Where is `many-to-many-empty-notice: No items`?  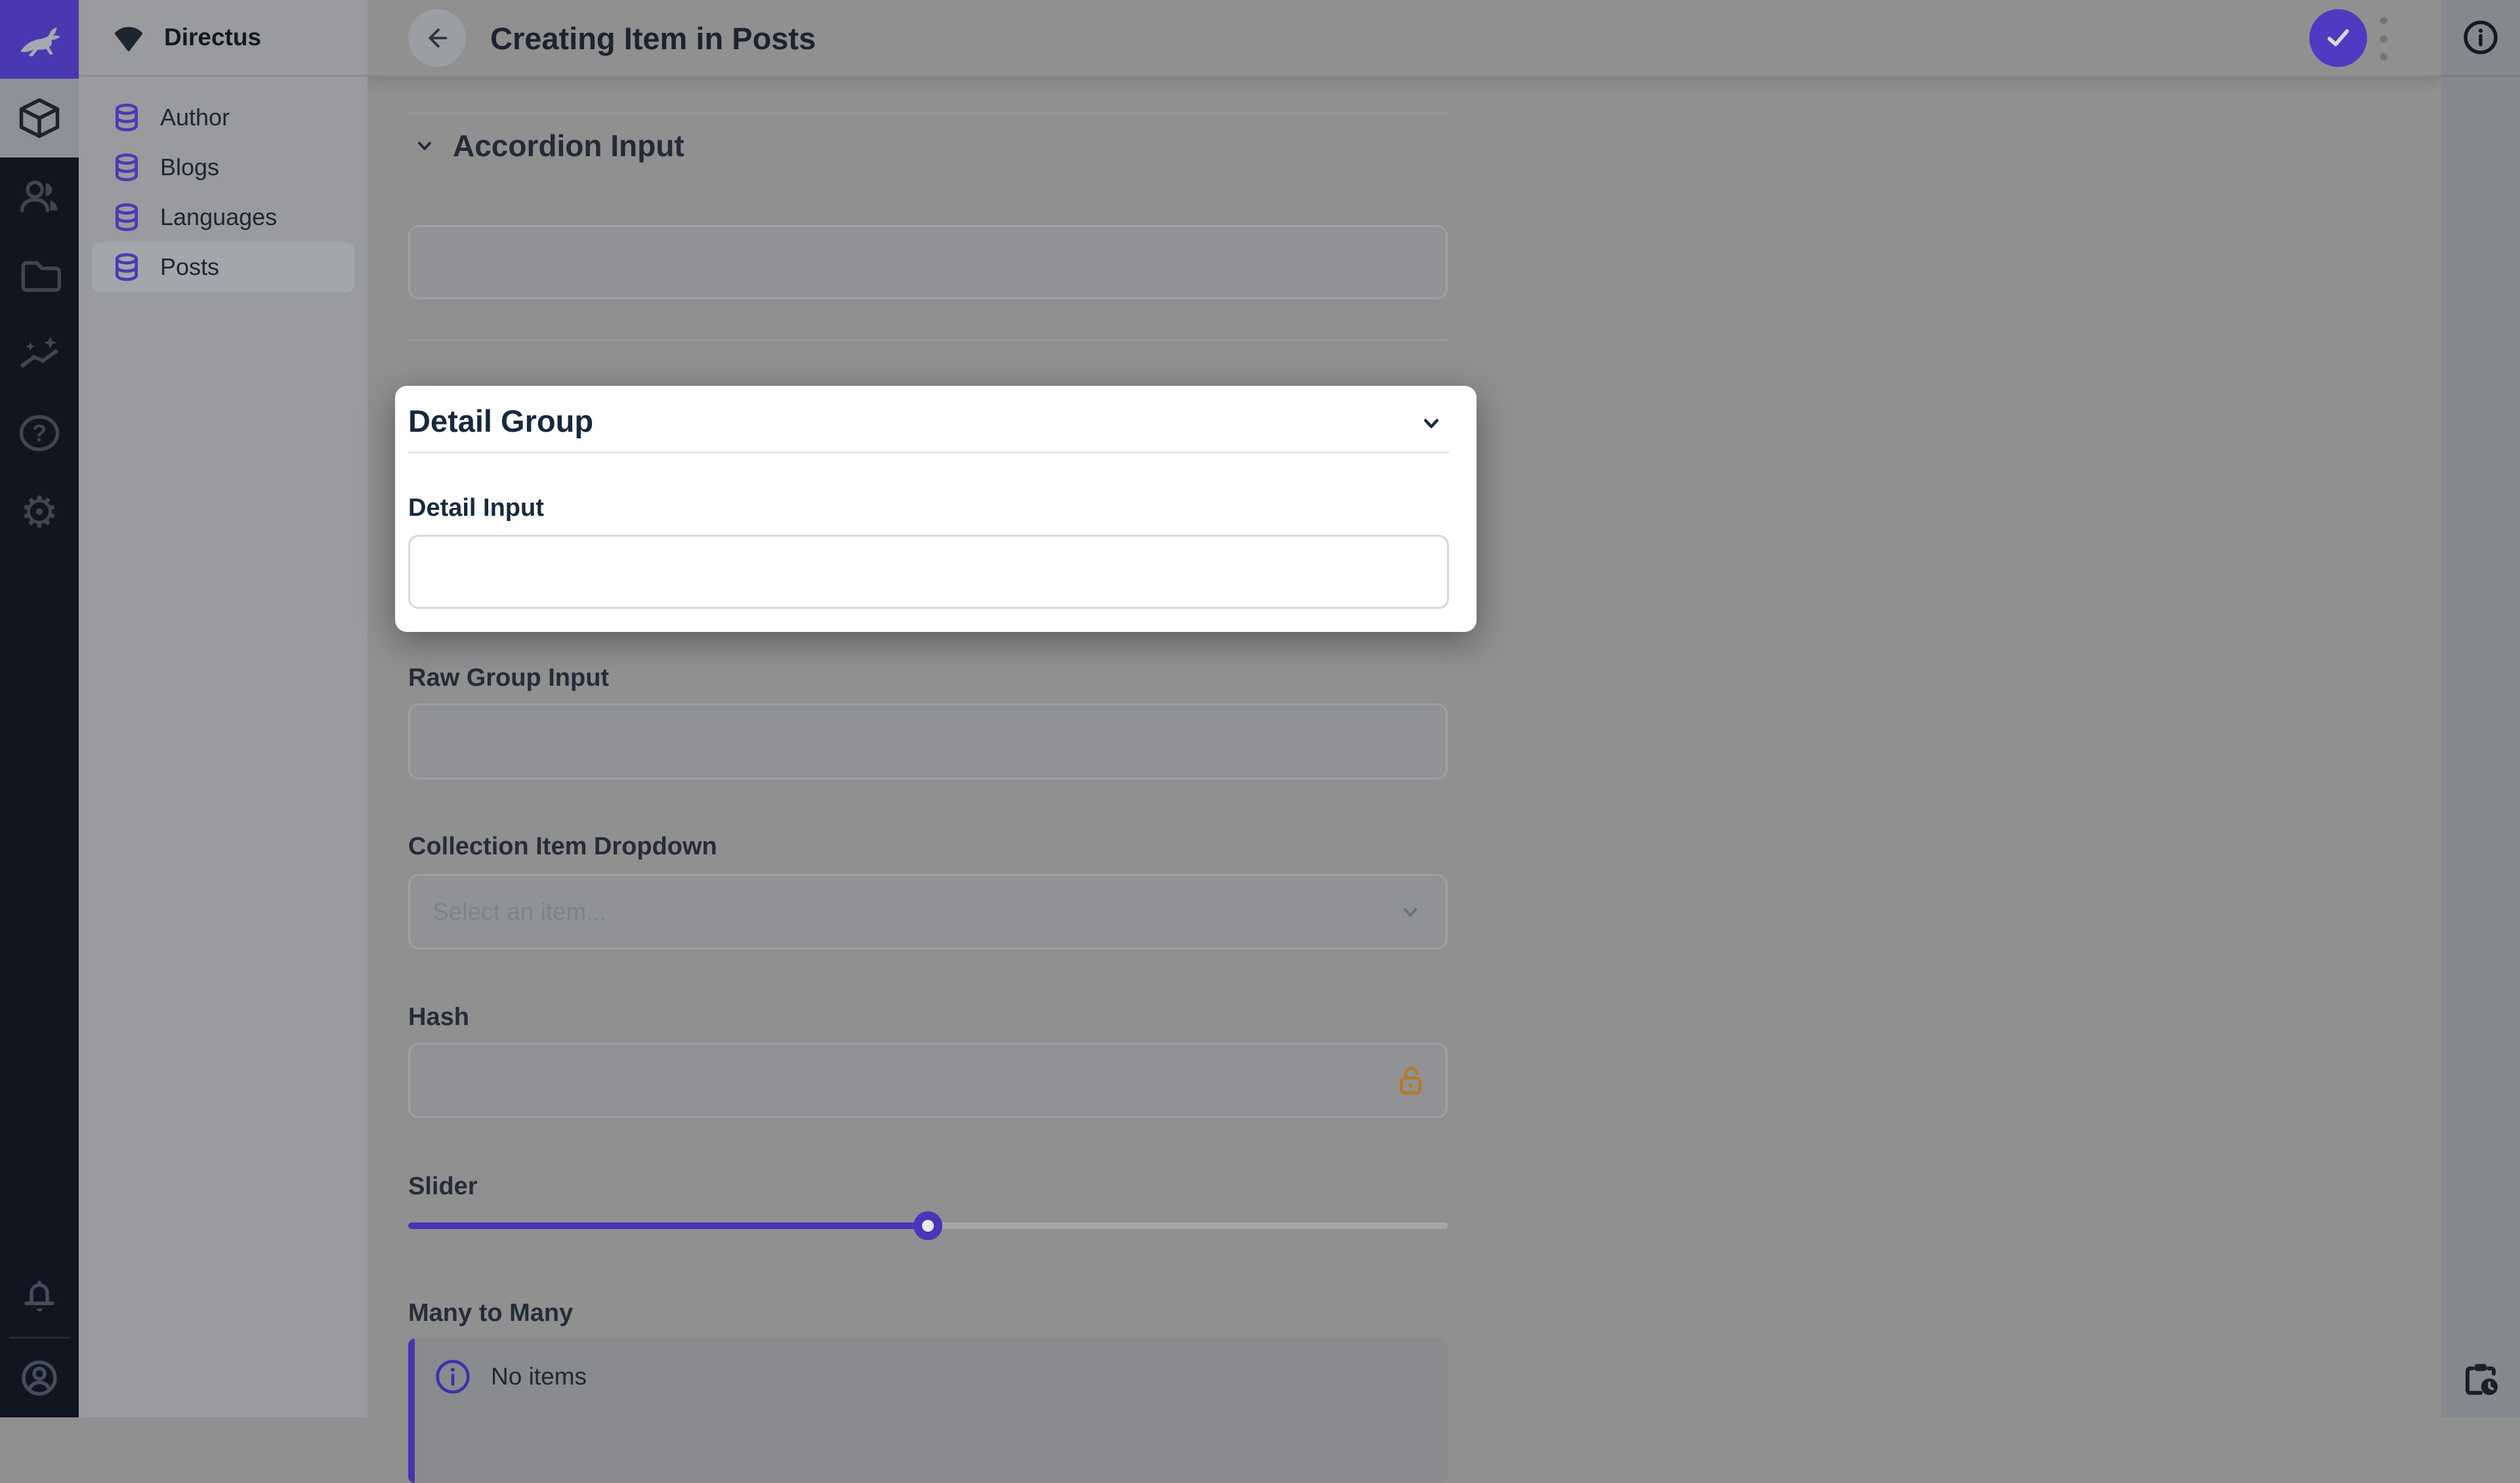
many-to-many-empty-notice: No items is located at coordinates (928, 1411).